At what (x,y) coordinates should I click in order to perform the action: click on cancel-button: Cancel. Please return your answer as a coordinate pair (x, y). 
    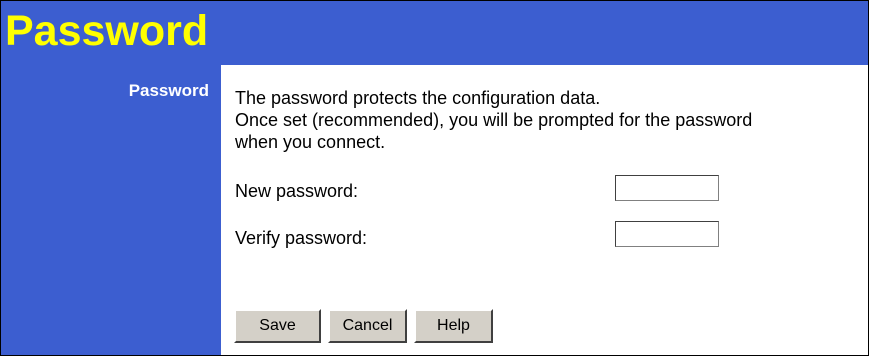
    Looking at the image, I should click on (367, 326).